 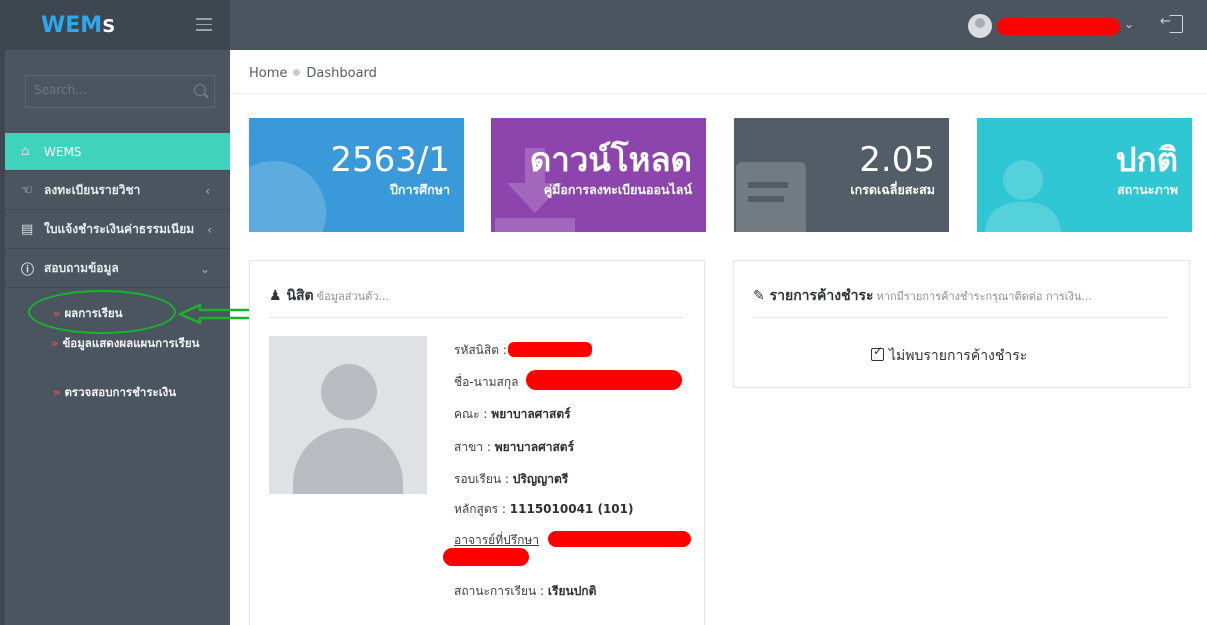 I want to click on user-icon: ♟, so click(x=275, y=296).